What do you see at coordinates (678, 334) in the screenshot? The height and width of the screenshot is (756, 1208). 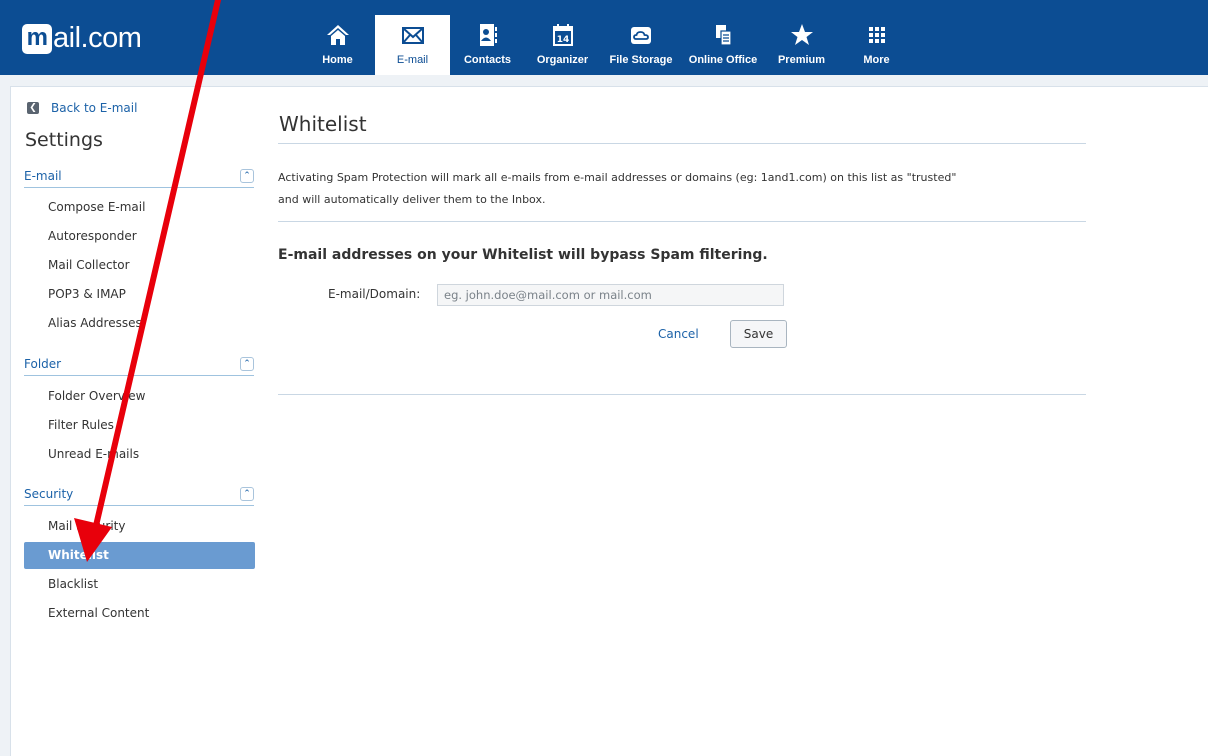 I see `cancel-link: Cancel` at bounding box center [678, 334].